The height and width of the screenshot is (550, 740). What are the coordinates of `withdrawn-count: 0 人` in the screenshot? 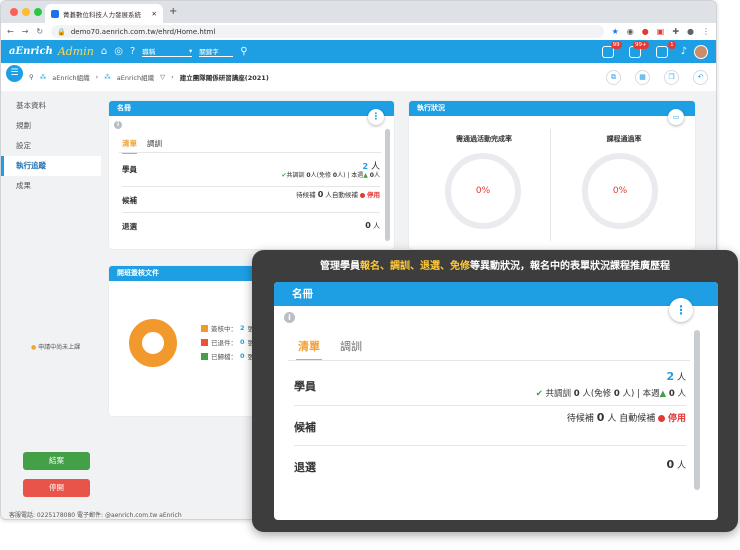 It's located at (676, 464).